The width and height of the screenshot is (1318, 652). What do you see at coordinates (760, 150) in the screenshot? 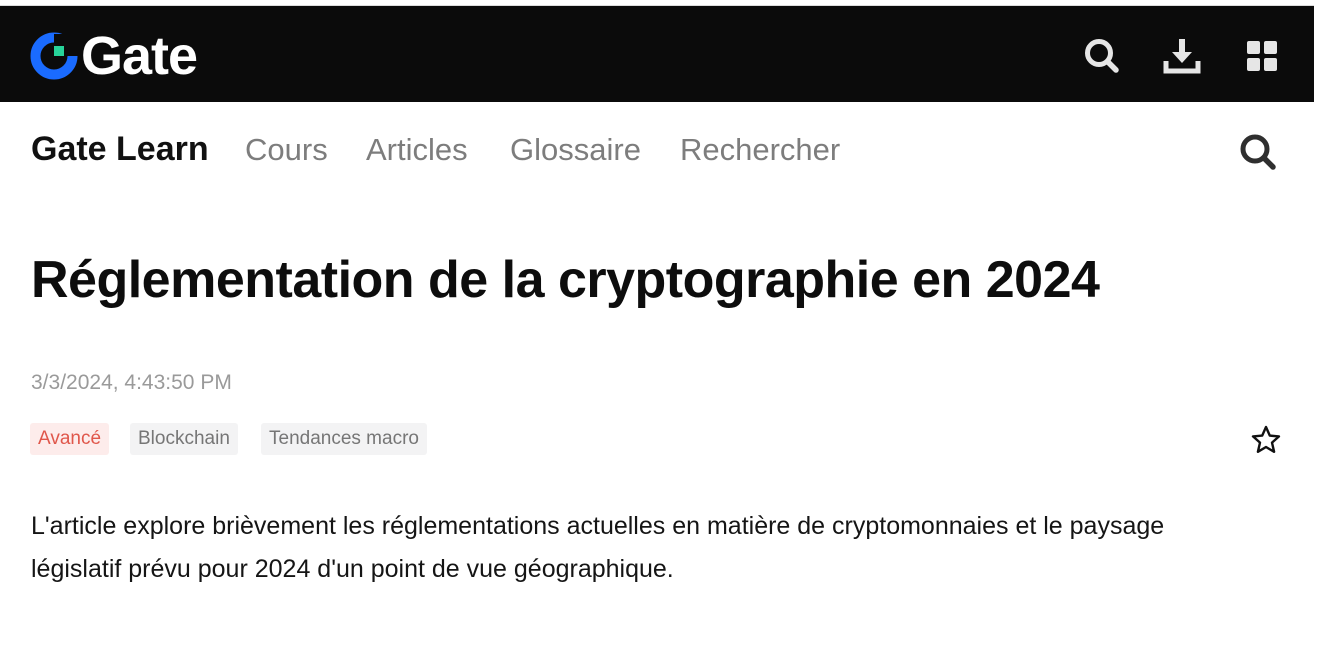
I see `nav-link-rechercher: Rechercher` at bounding box center [760, 150].